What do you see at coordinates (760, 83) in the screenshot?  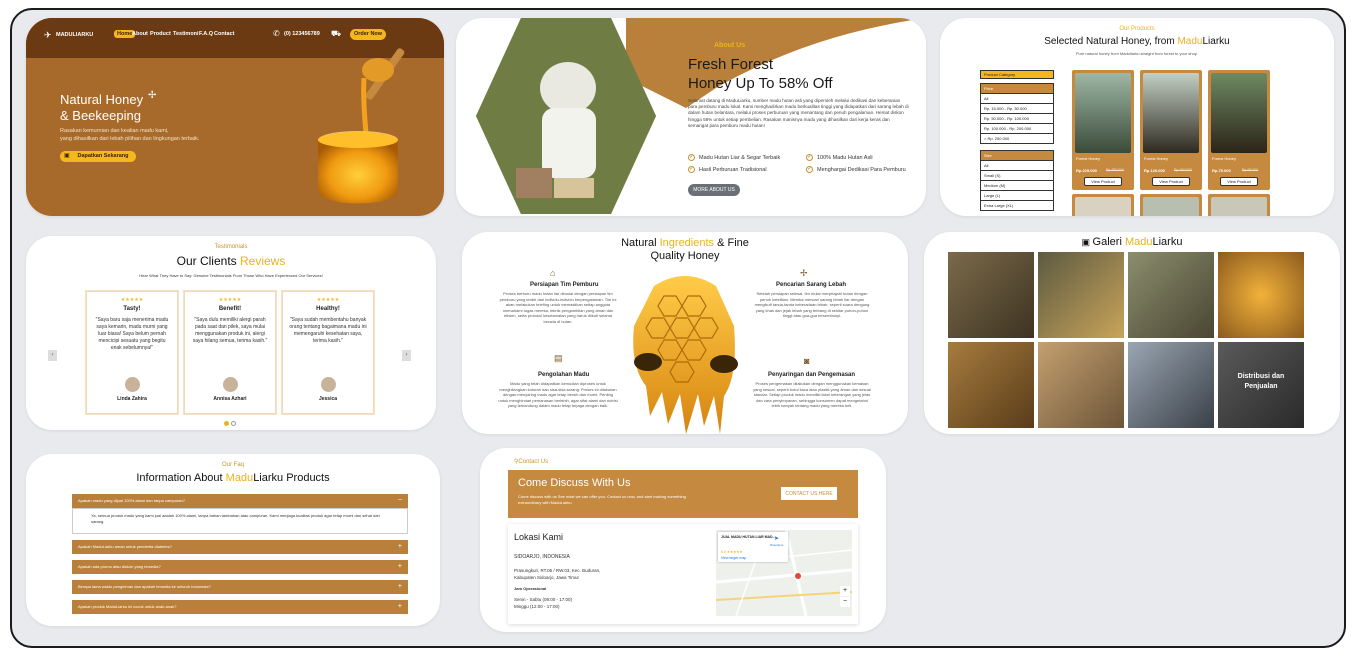 I see `about-title-2: Honey Up To 58% Off` at bounding box center [760, 83].